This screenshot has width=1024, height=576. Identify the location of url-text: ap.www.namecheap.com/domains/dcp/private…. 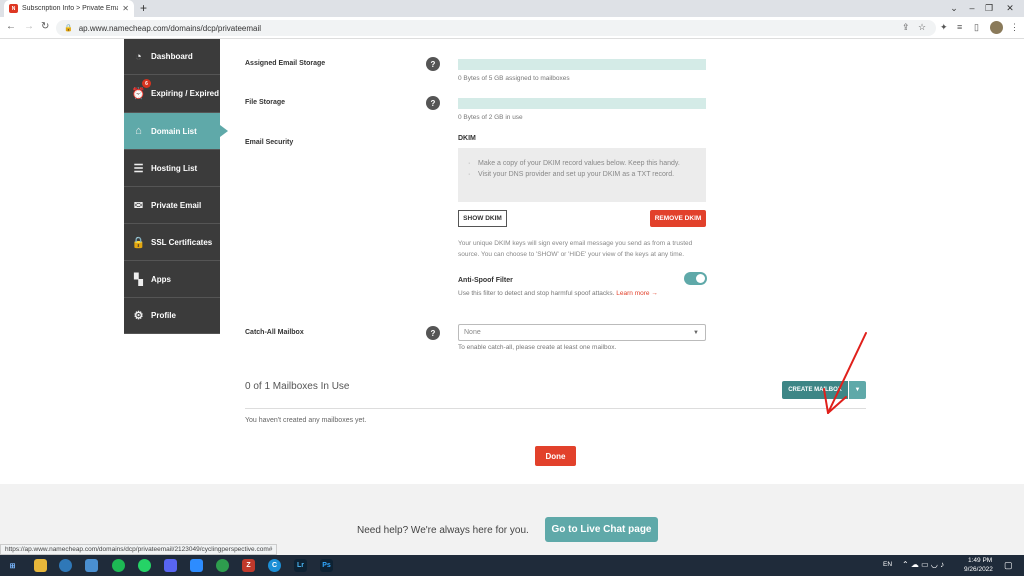
(170, 28).